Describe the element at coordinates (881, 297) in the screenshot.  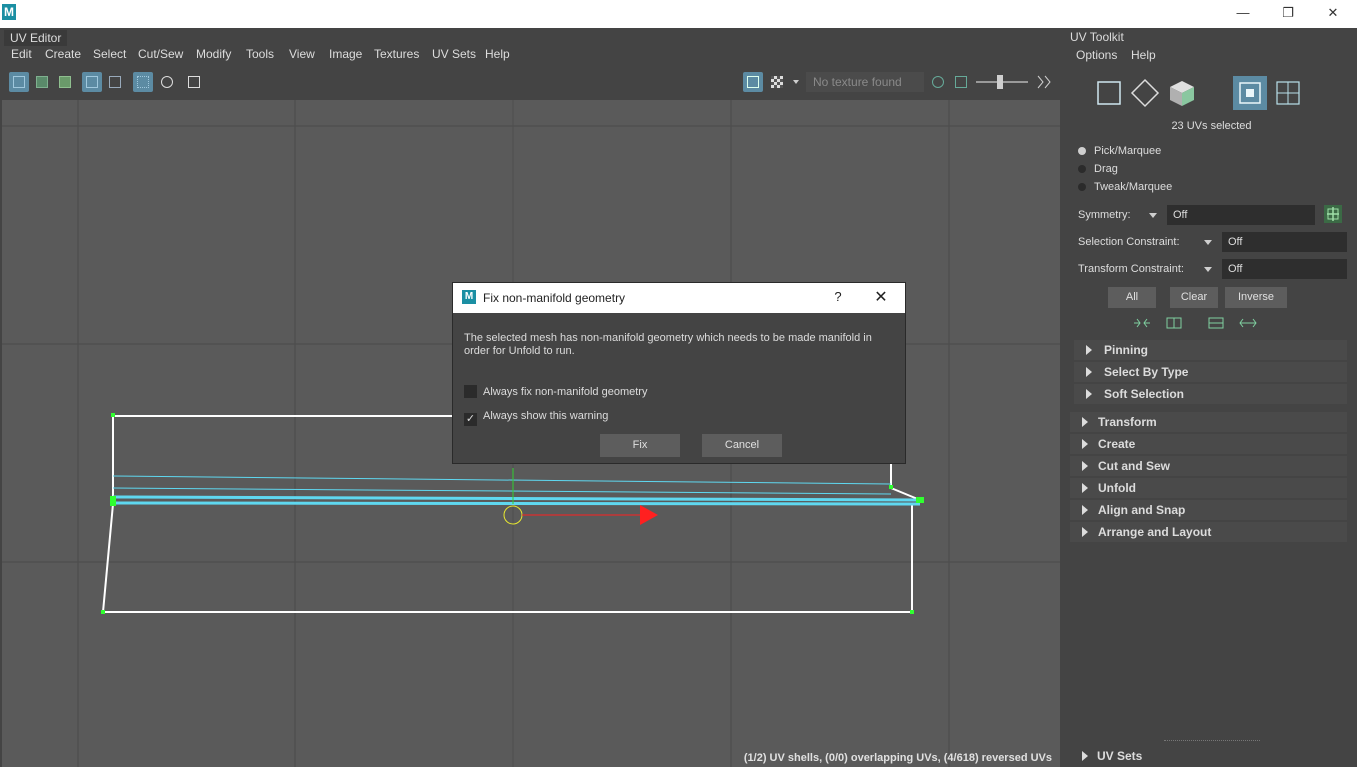
I see `close-icon: ✕` at that location.